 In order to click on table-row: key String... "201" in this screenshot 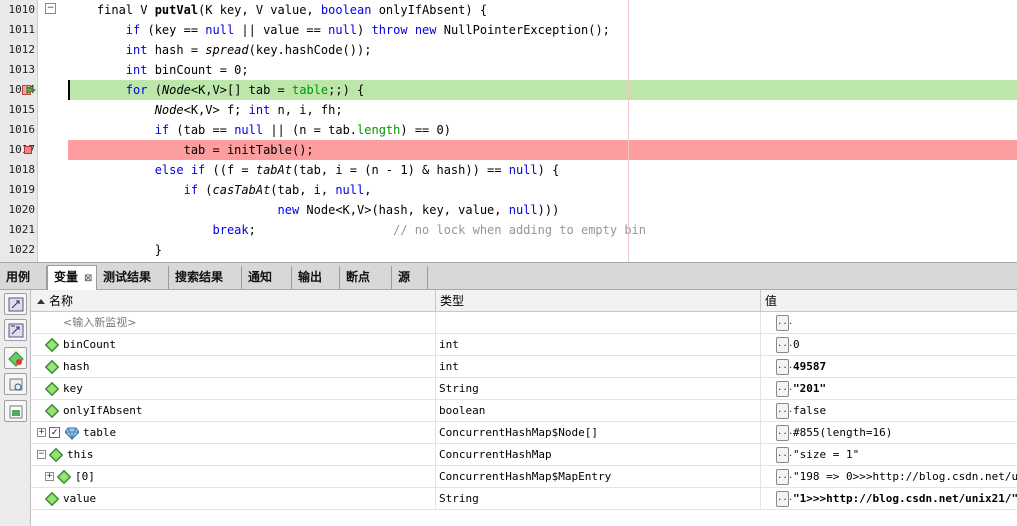, I will do `click(524, 389)`.